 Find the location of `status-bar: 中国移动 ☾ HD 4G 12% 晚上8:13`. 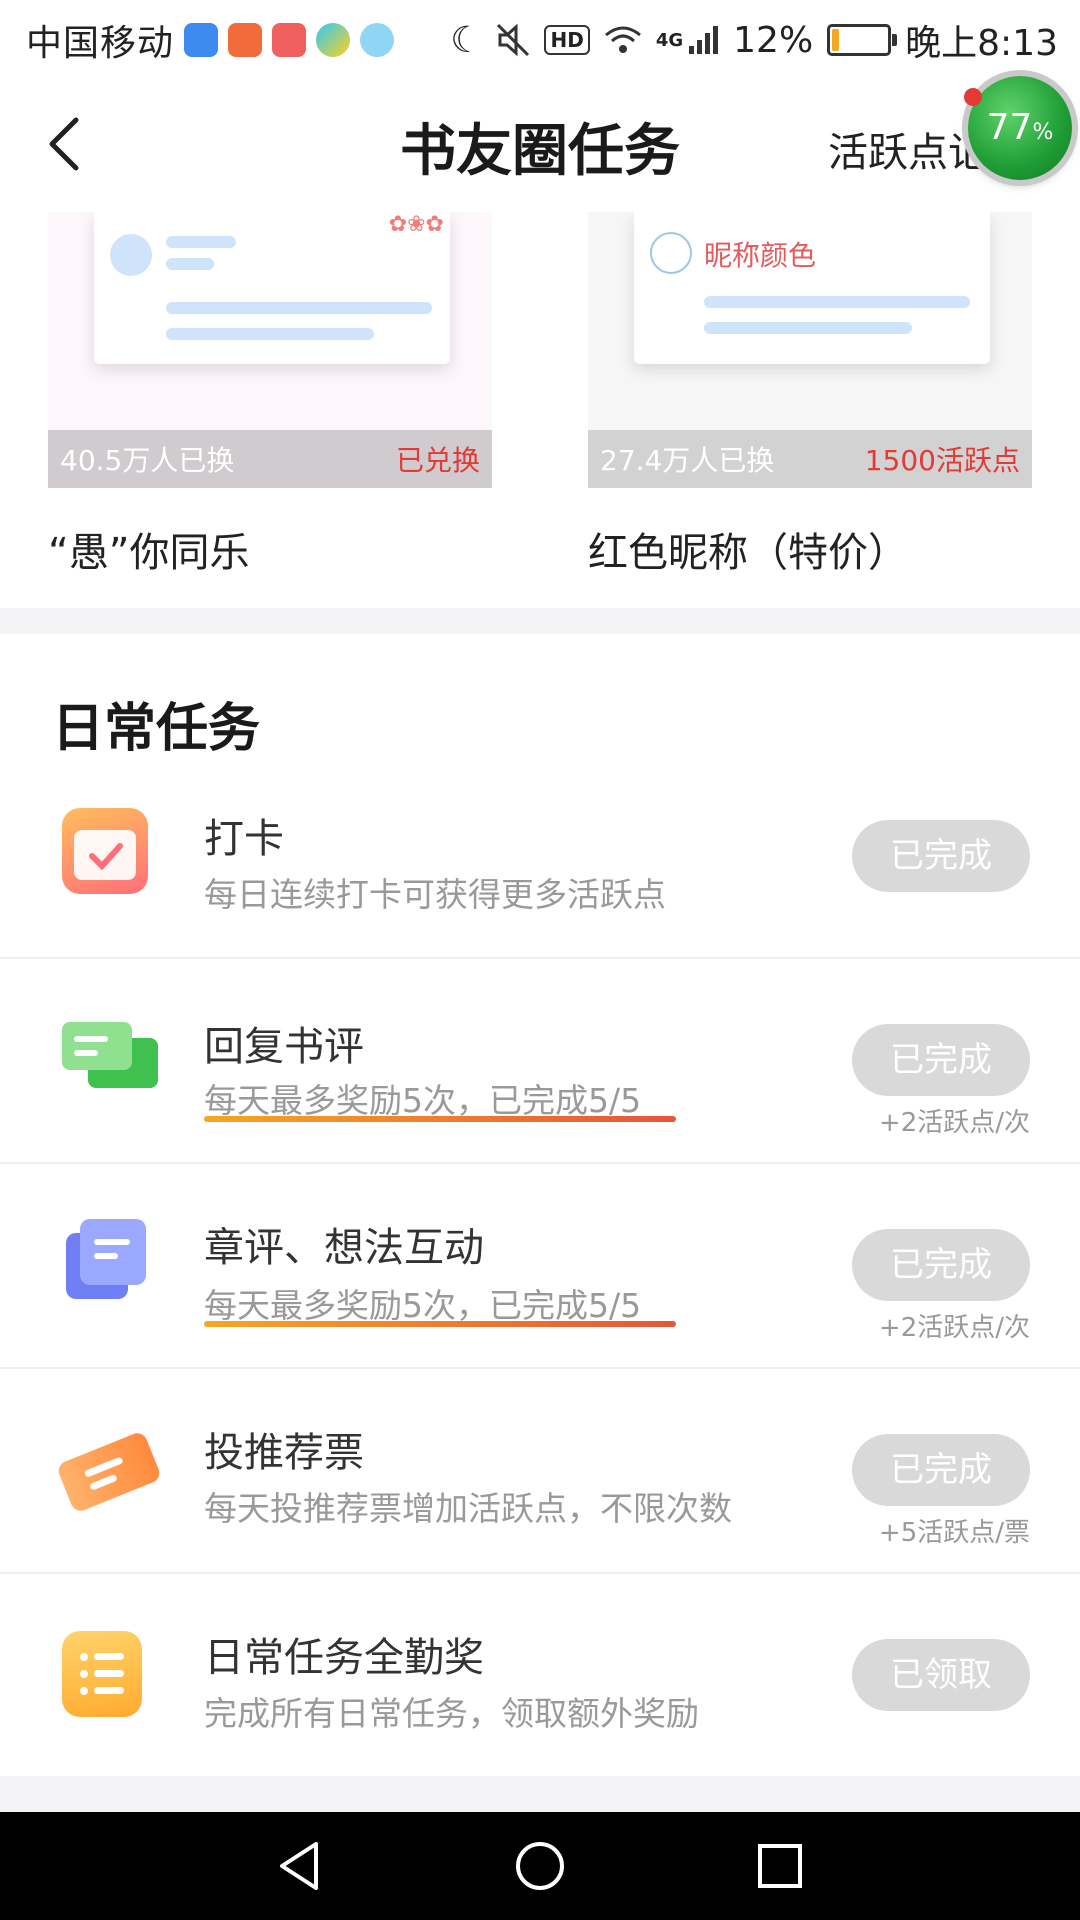

status-bar: 中国移动 ☾ HD 4G 12% 晚上8:13 is located at coordinates (540, 38).